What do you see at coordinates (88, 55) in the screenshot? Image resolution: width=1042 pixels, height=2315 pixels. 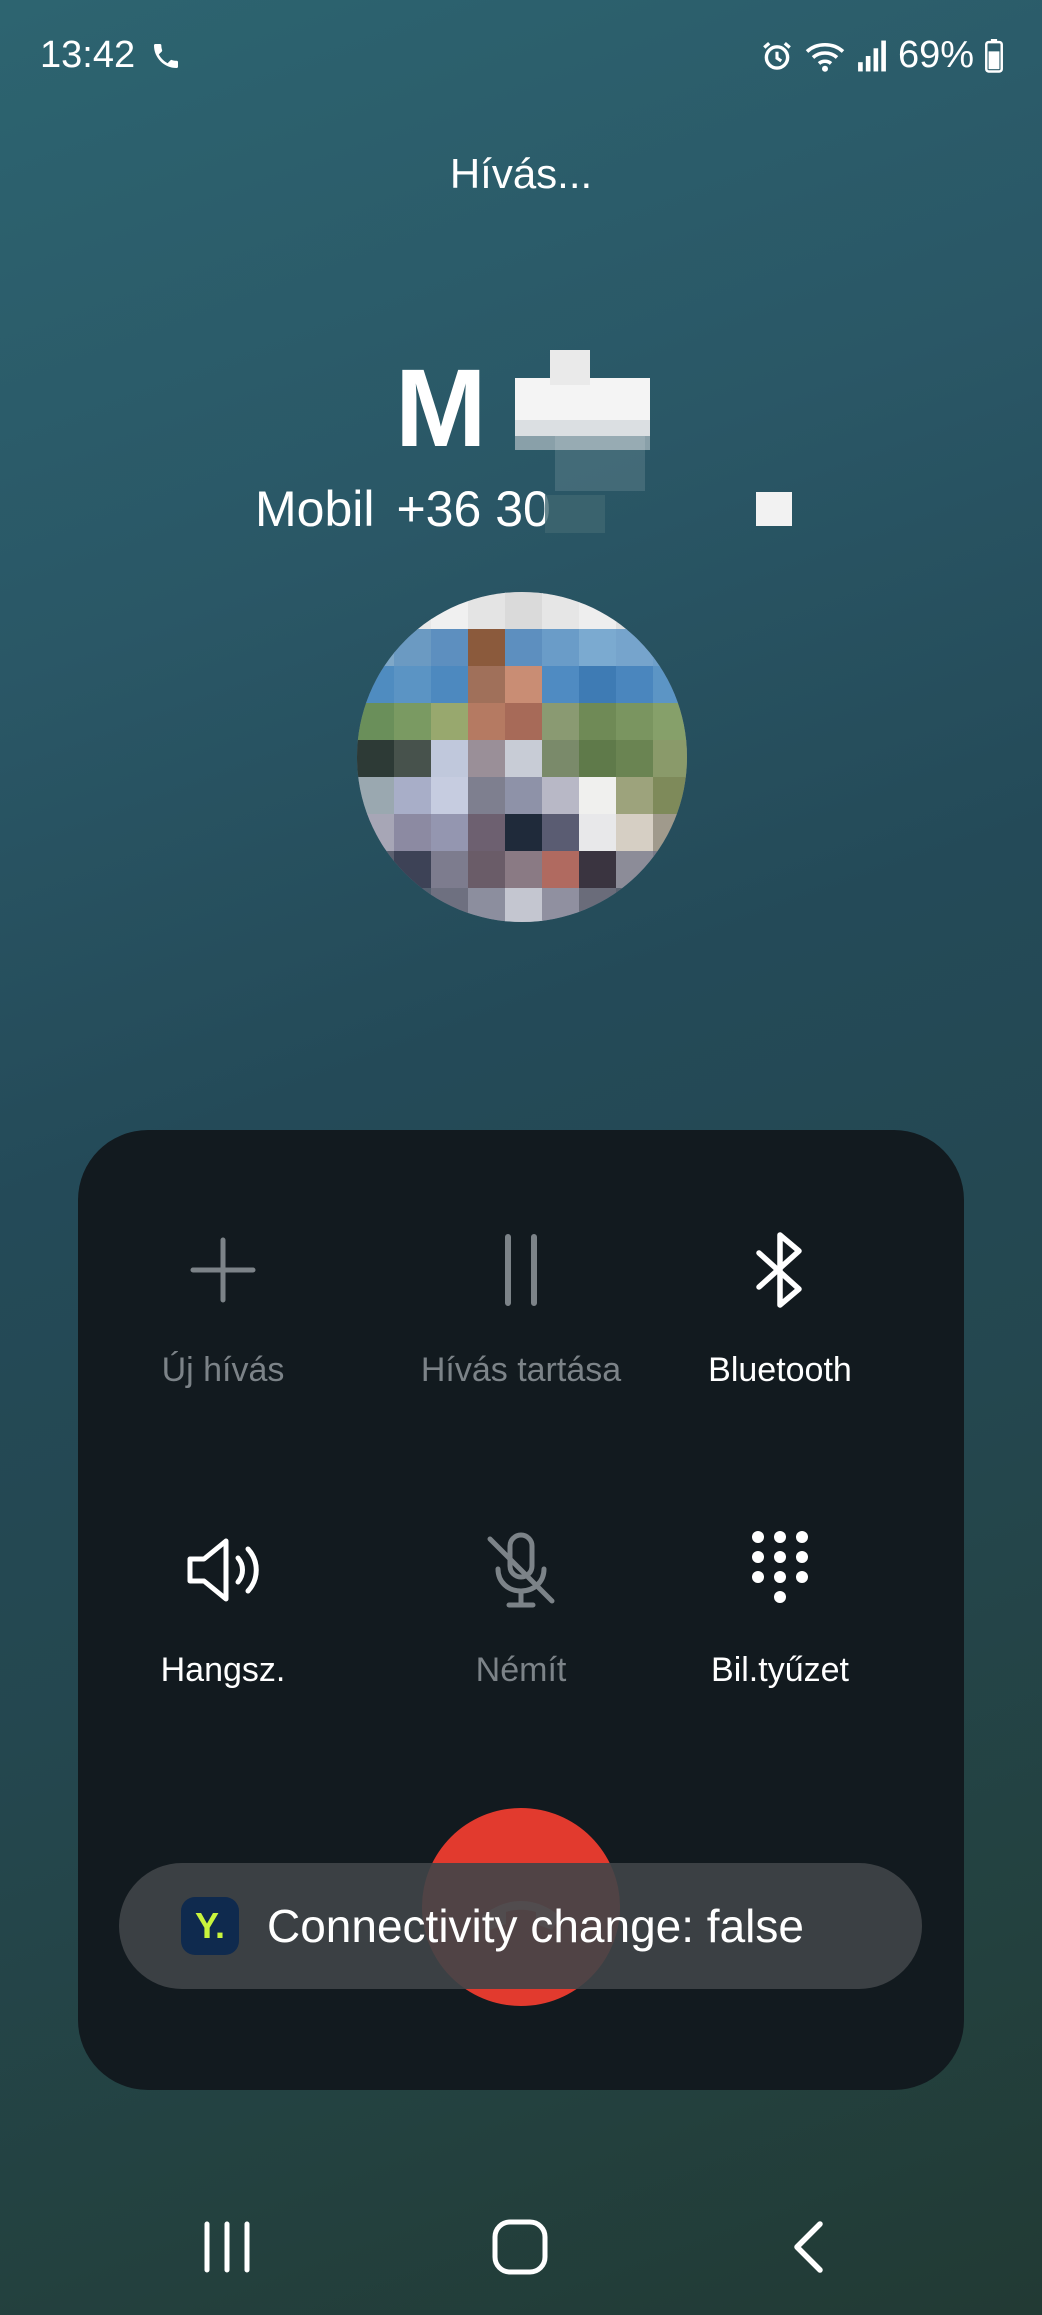 I see `status-time: 13:42` at bounding box center [88, 55].